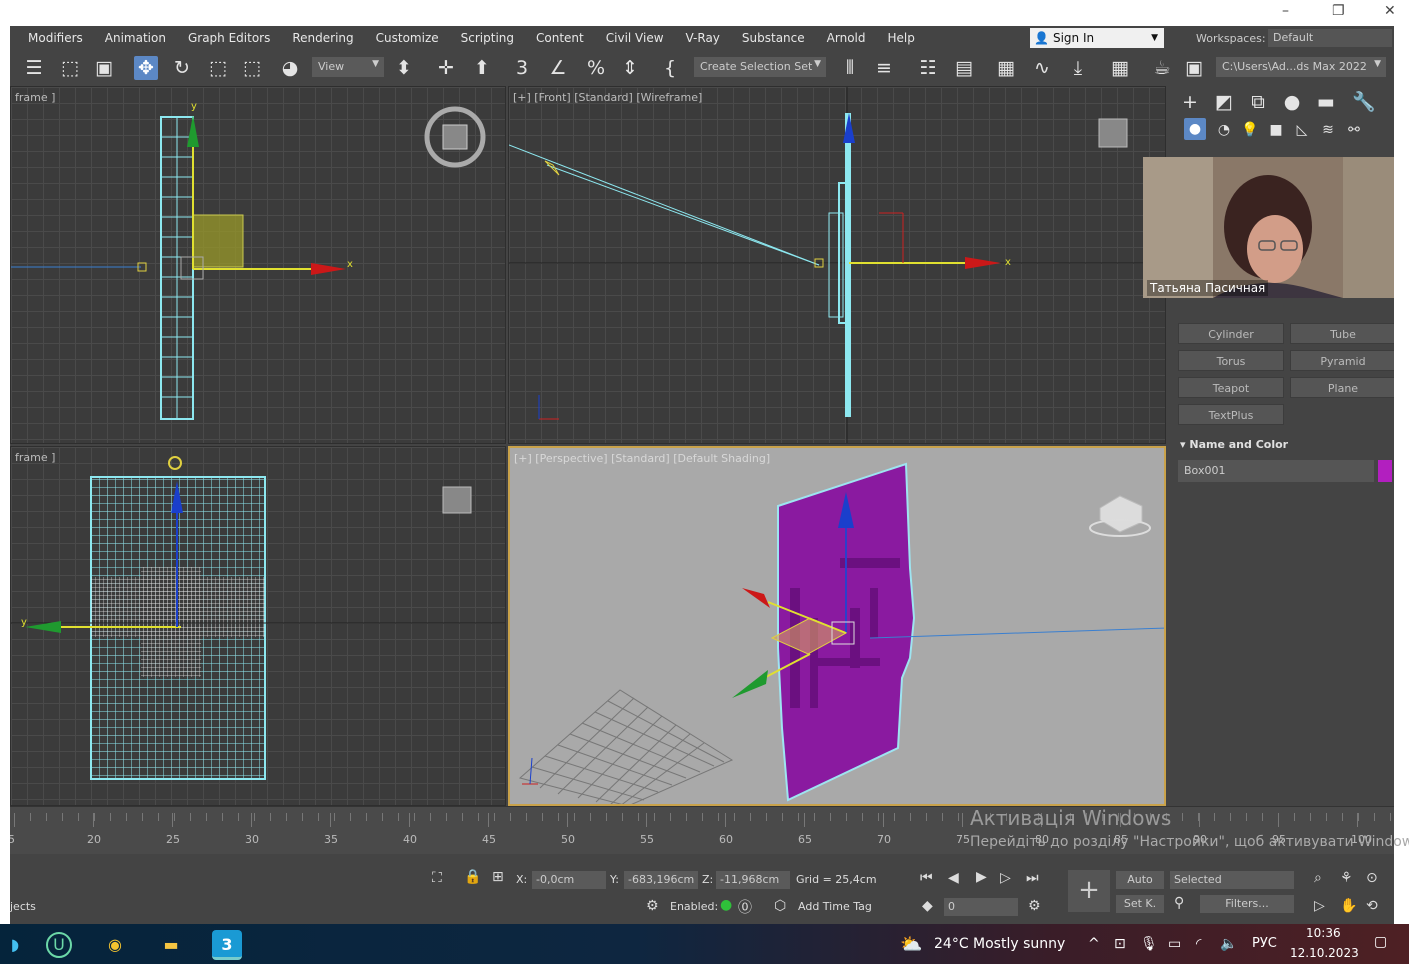 This screenshot has width=1409, height=964. What do you see at coordinates (407, 38) in the screenshot?
I see `menu-customize: Customize` at bounding box center [407, 38].